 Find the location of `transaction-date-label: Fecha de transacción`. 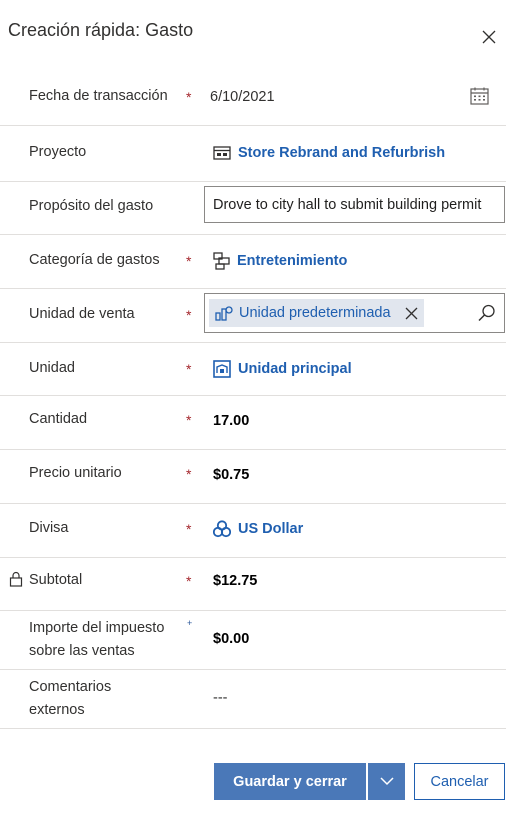

transaction-date-label: Fecha de transacción is located at coordinates (98, 96).